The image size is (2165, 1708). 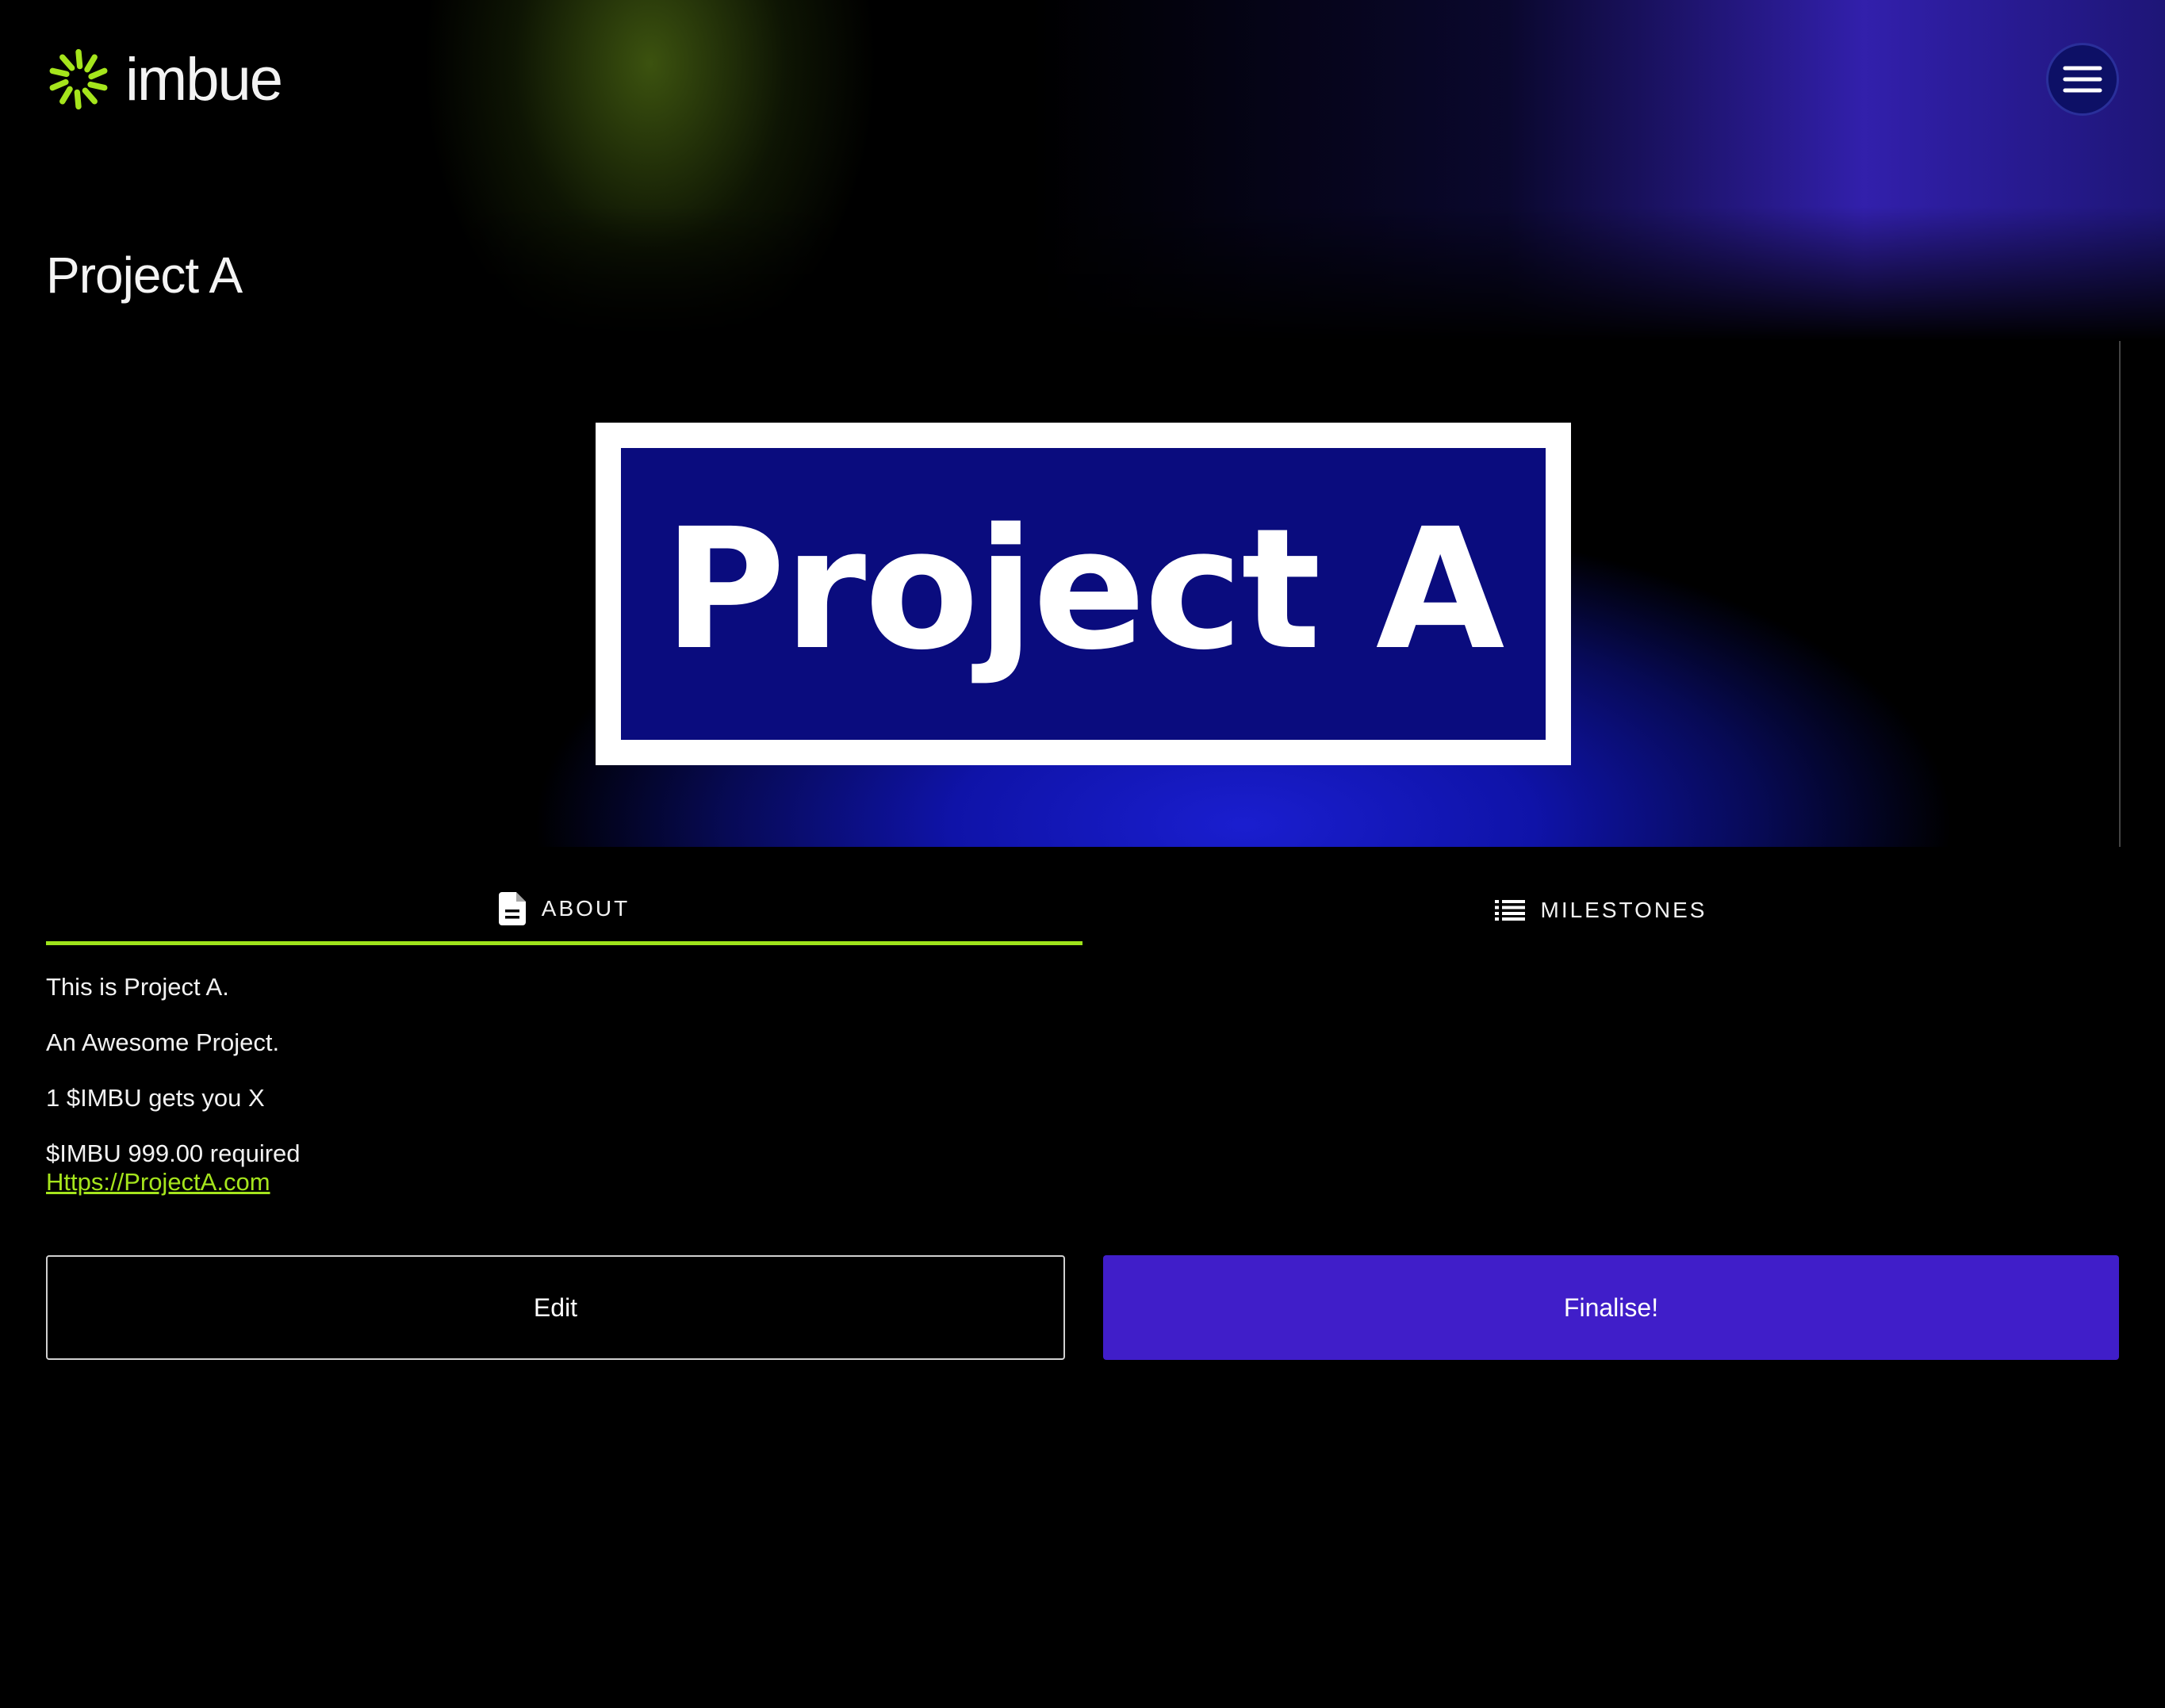 I want to click on edit-button-label: Edit, so click(x=555, y=1307).